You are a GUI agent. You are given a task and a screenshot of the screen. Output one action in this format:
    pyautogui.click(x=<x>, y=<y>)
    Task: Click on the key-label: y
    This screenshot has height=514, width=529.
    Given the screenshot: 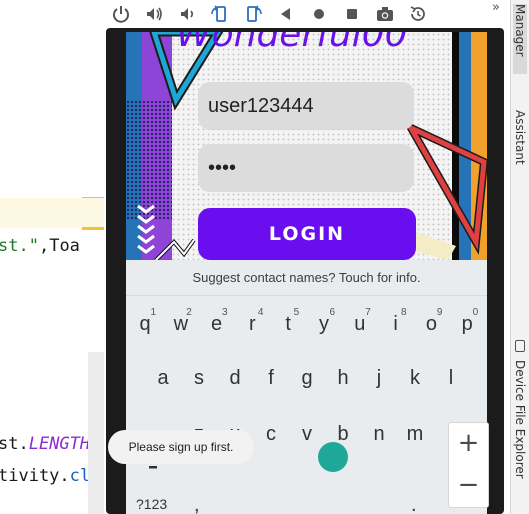 What is the action you would take?
    pyautogui.click(x=324, y=324)
    